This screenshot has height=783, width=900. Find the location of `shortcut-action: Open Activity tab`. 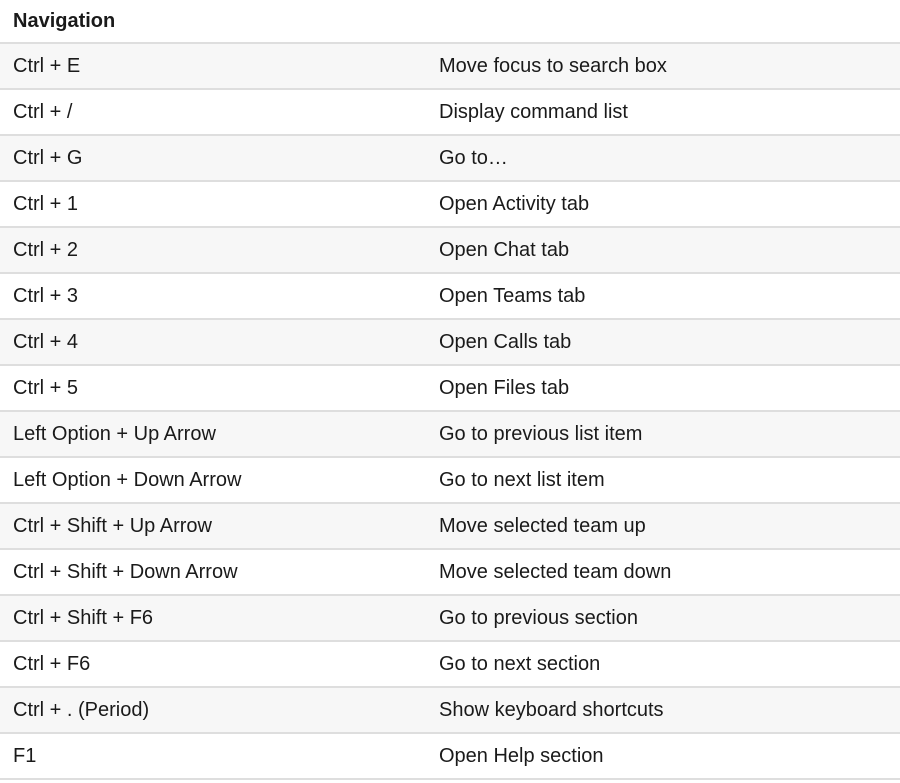

shortcut-action: Open Activity tab is located at coordinates (514, 204).